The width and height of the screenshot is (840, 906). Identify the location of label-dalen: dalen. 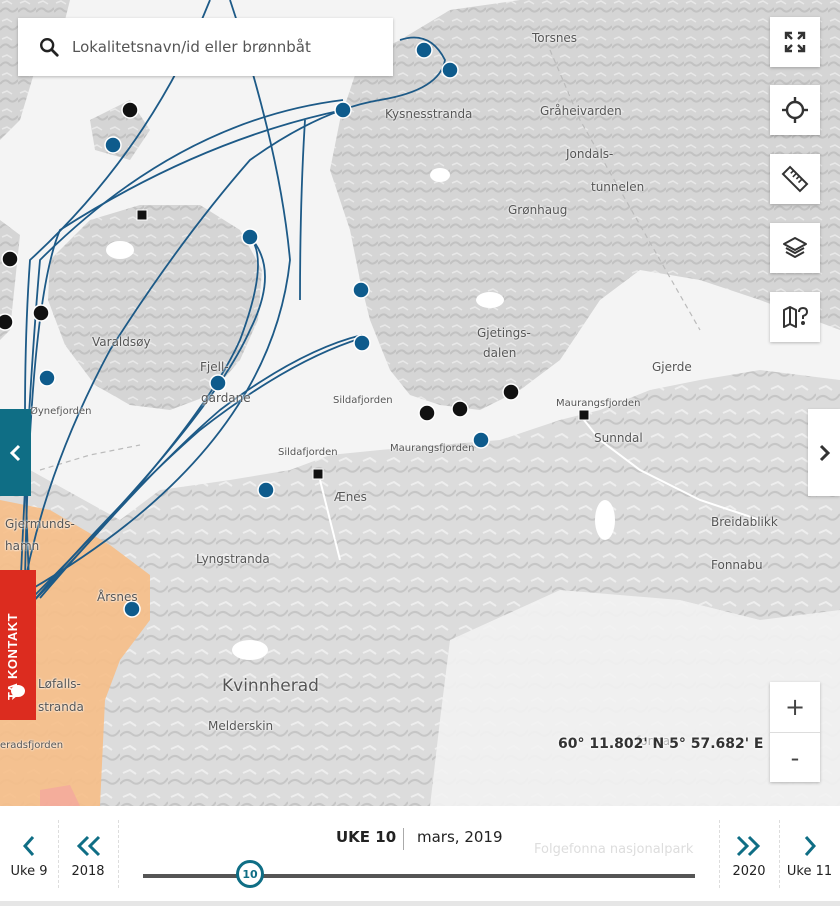
(500, 353).